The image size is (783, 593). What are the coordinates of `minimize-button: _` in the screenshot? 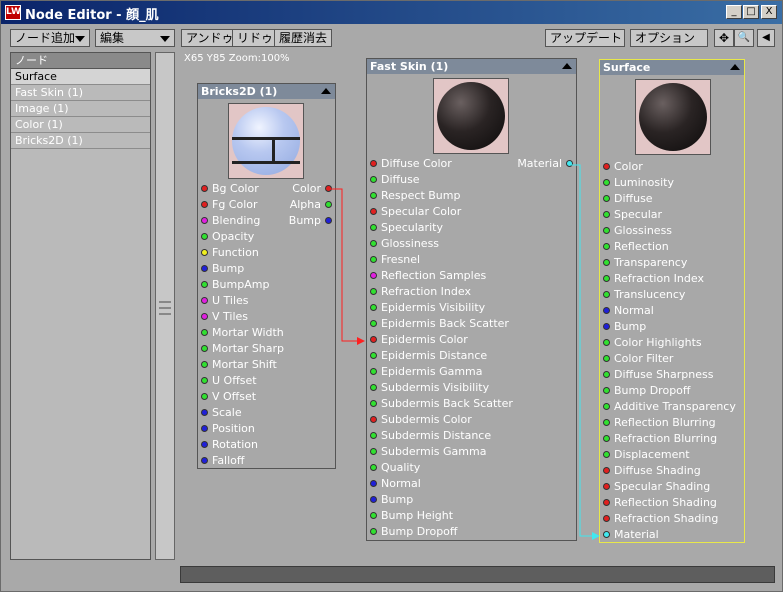 It's located at (734, 12).